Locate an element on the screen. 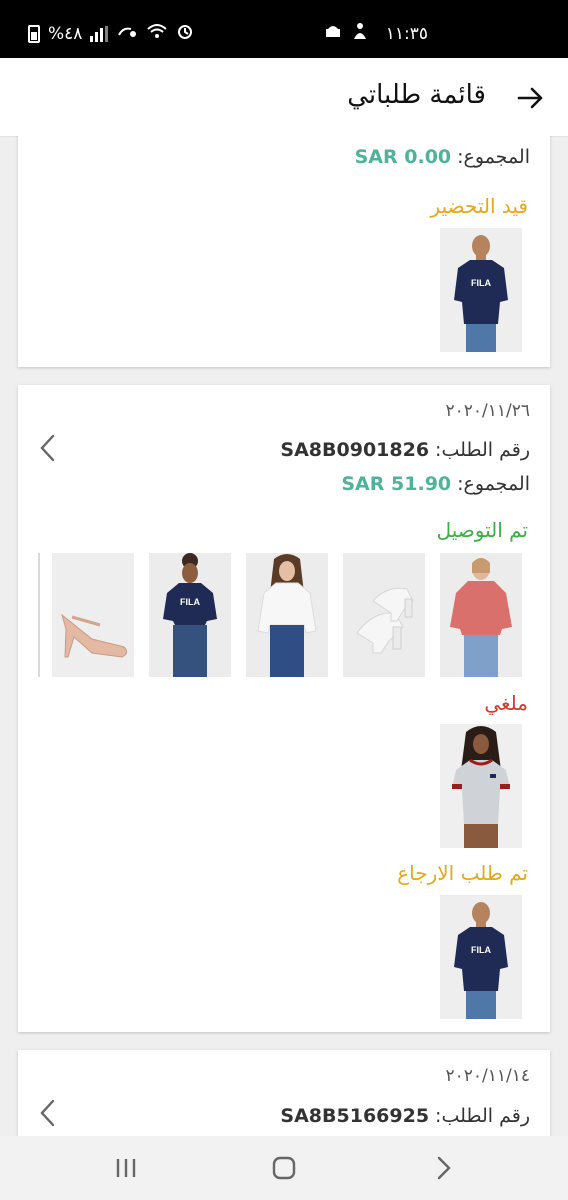  status-cancelled: ملغي is located at coordinates (506, 703).